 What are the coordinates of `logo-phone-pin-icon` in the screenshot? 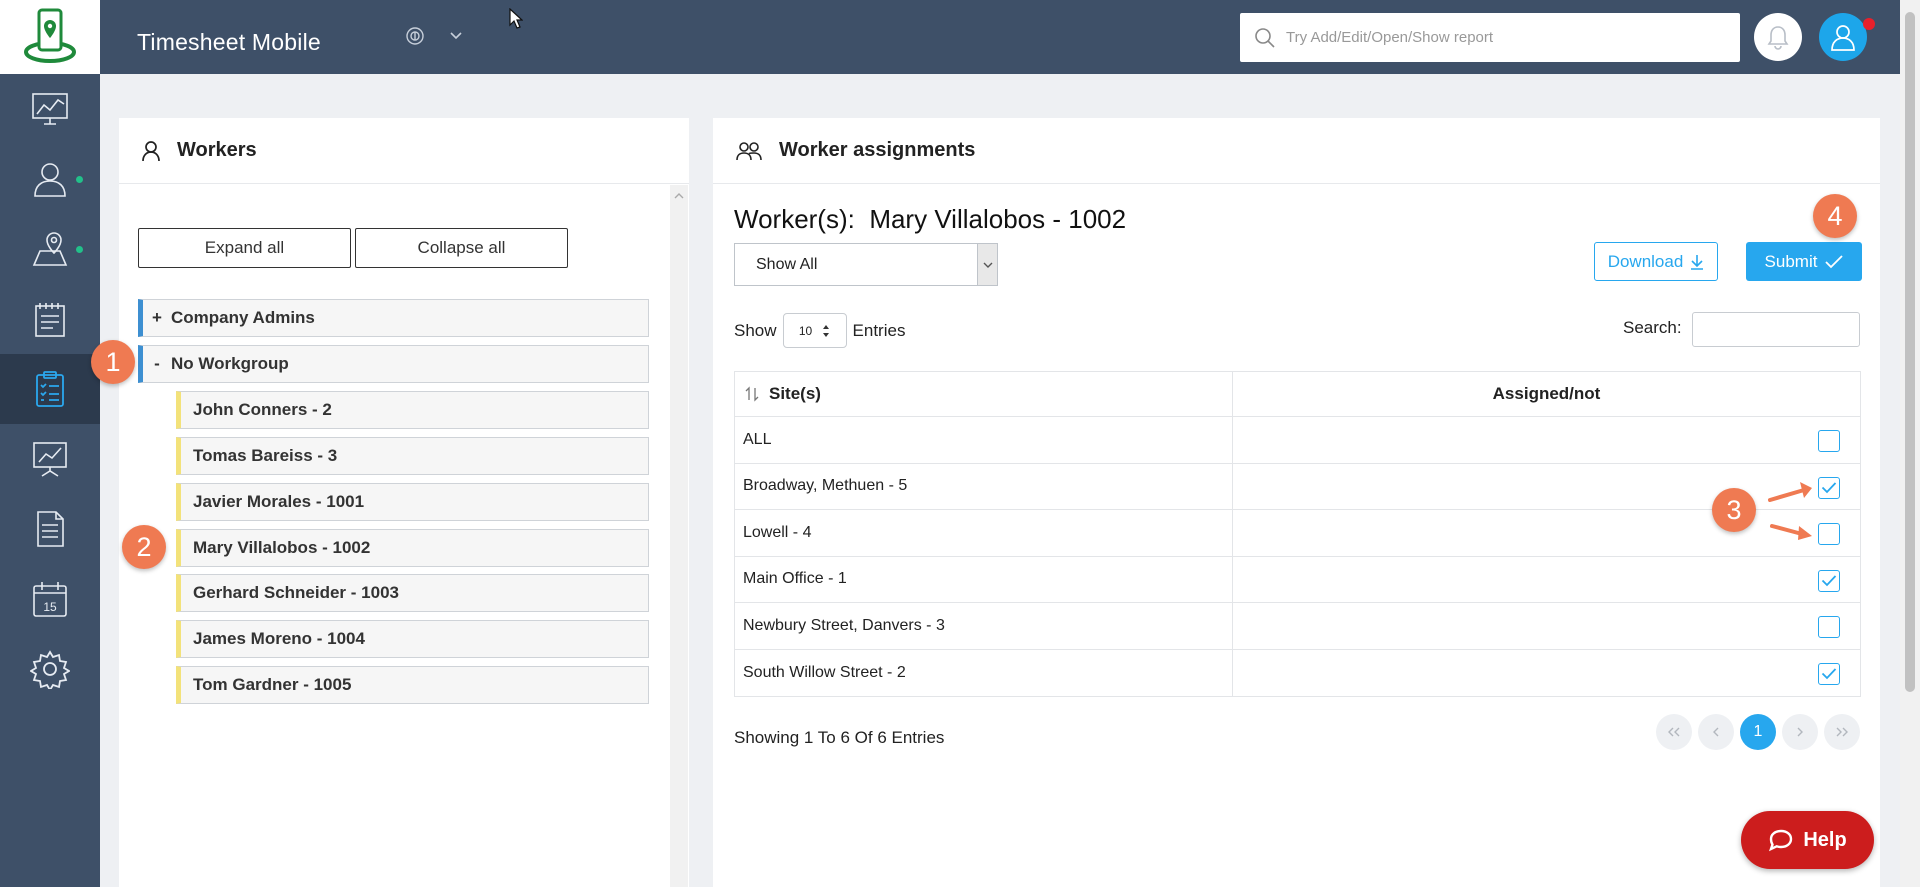 It's located at (50, 35).